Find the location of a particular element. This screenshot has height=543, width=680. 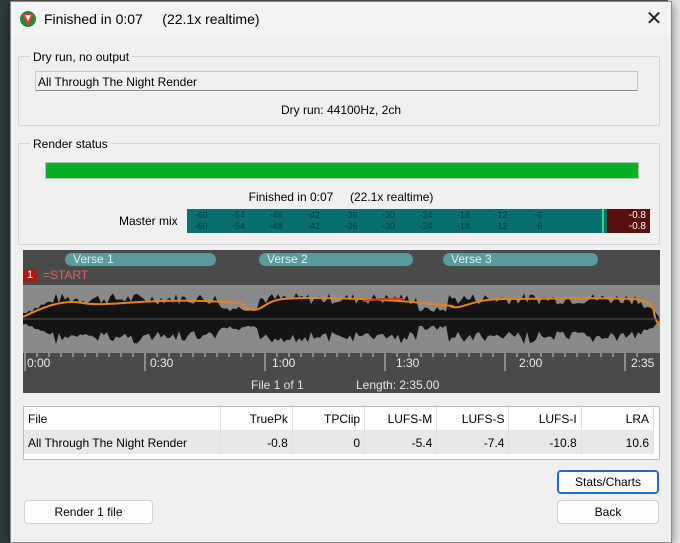

waveform-lane is located at coordinates (341, 319).